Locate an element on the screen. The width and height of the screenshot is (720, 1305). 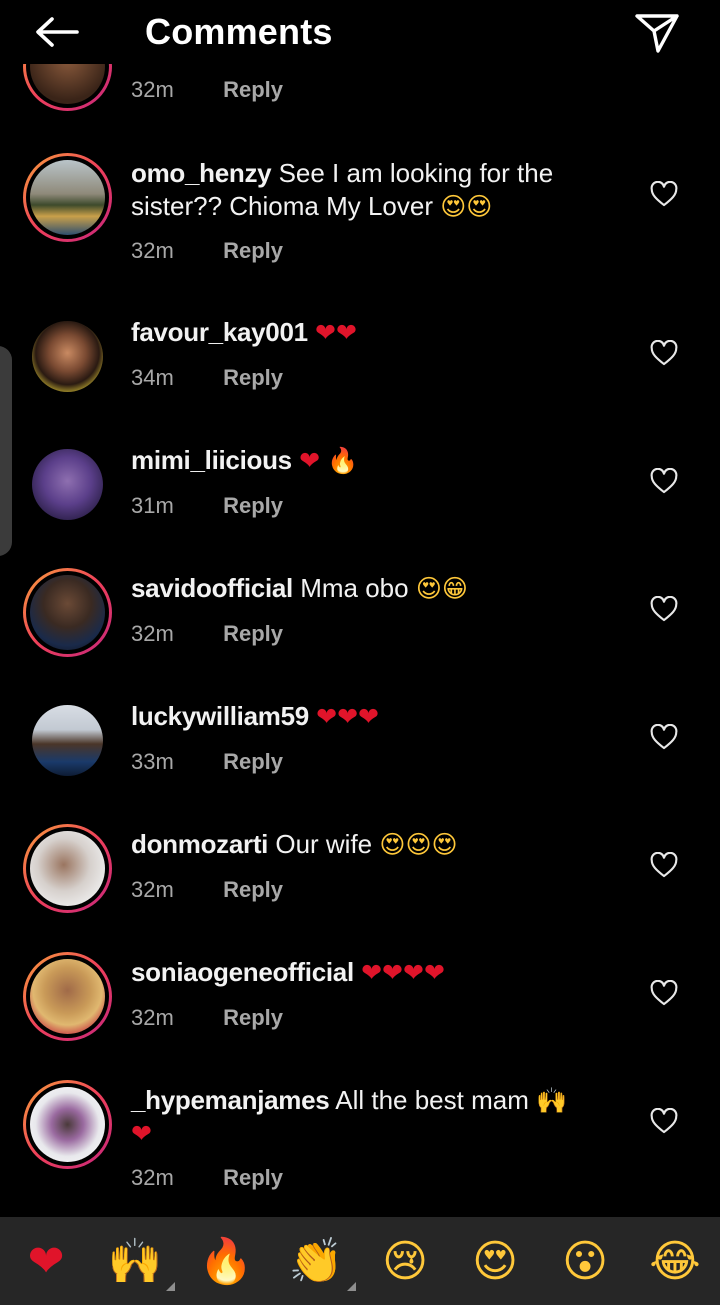
reaction-raising-hands: 🙌 is located at coordinates (141, 1263).